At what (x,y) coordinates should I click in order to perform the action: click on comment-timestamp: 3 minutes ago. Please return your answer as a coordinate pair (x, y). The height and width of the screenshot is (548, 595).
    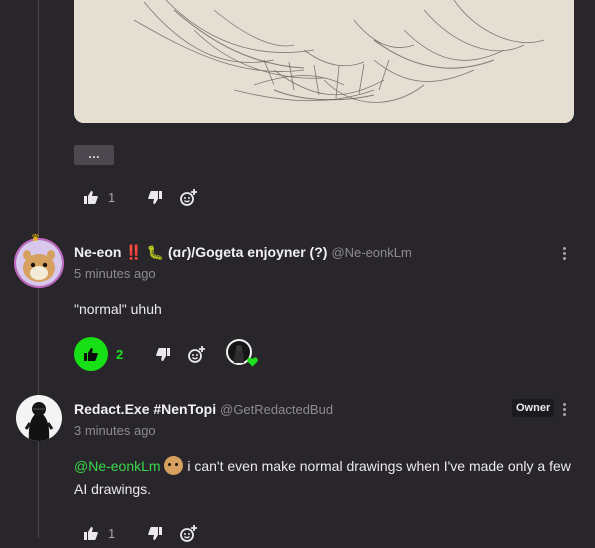
    Looking at the image, I should click on (115, 430).